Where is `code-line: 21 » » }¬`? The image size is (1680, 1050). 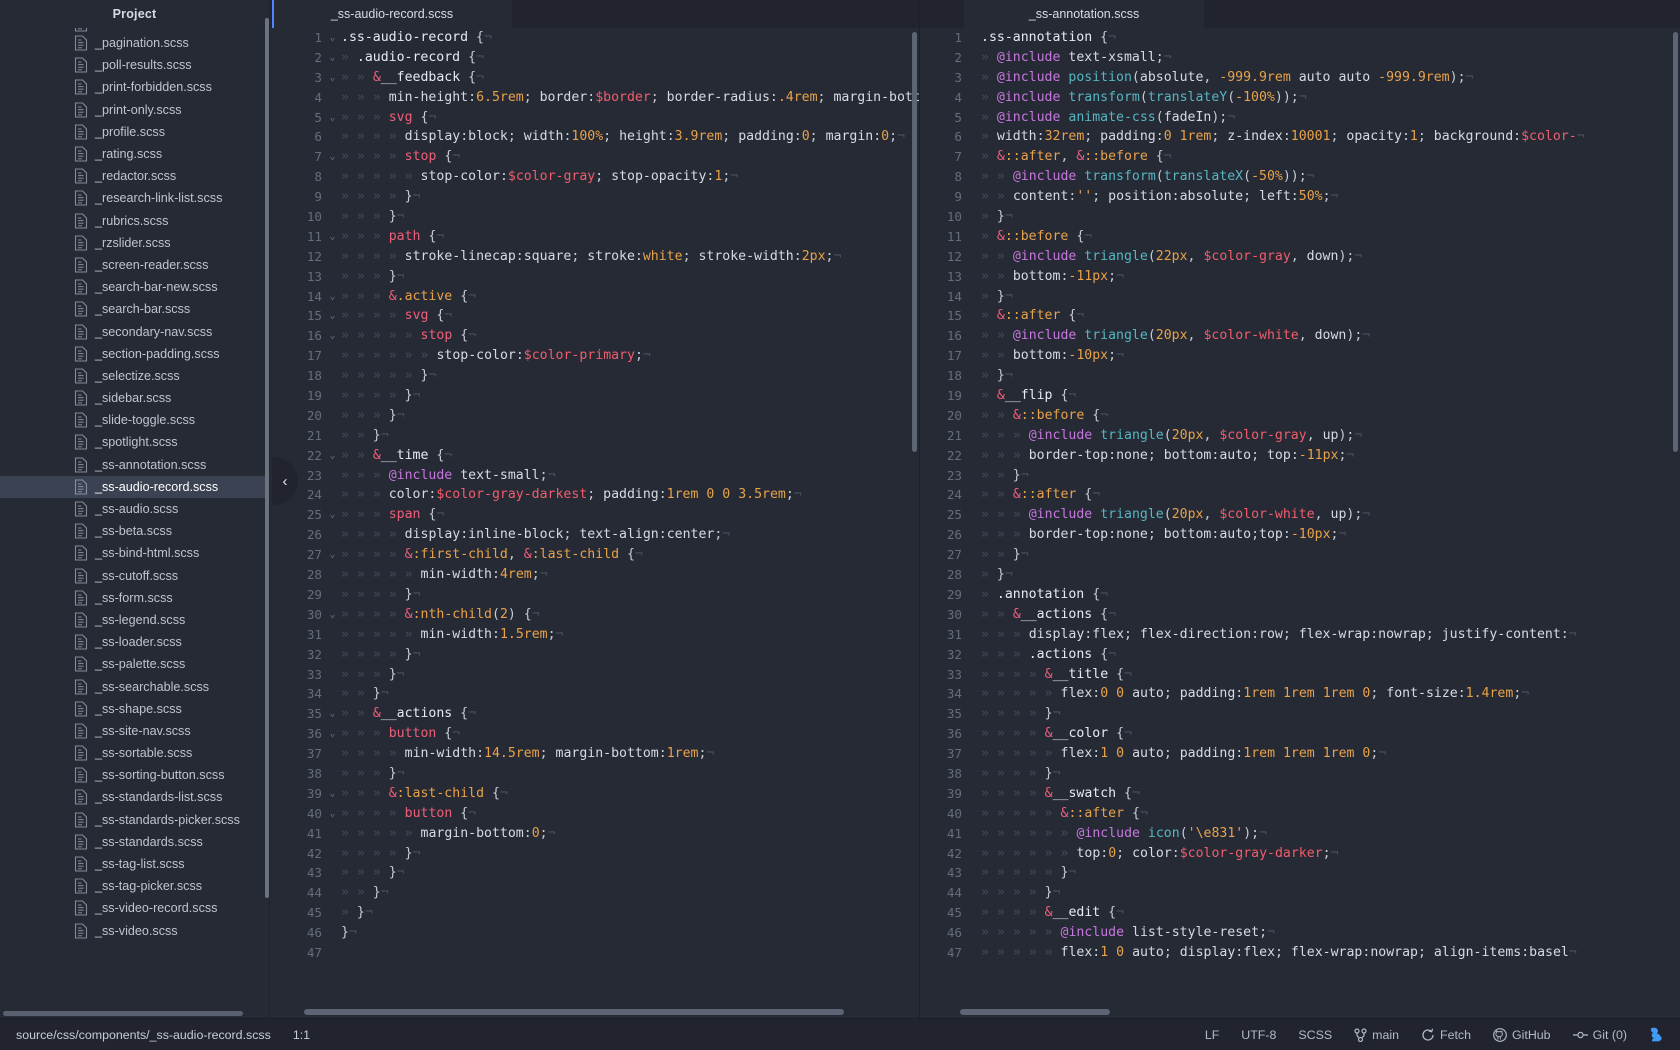 code-line: 21 » » }¬ is located at coordinates (594, 436).